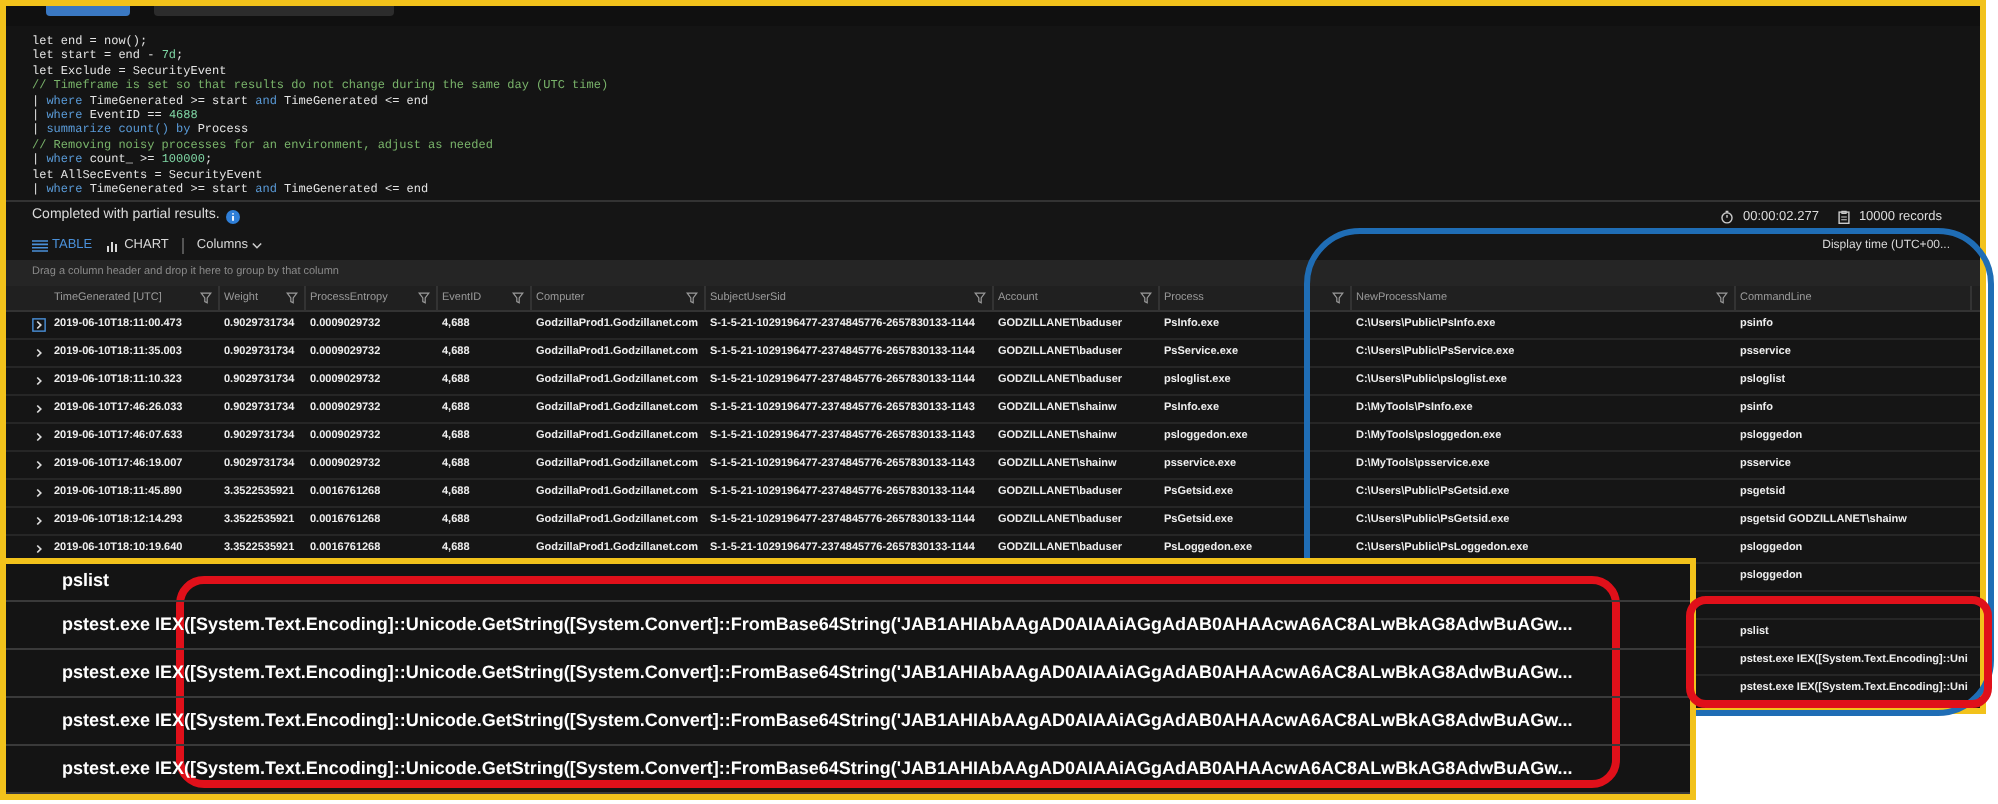 Image resolution: width=1998 pixels, height=804 pixels. I want to click on clipboard-icon, so click(1844, 217).